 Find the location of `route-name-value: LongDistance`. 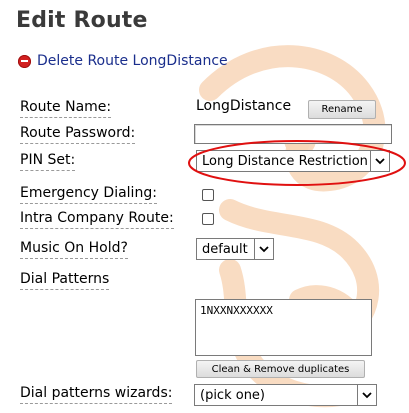

route-name-value: LongDistance is located at coordinates (244, 106).